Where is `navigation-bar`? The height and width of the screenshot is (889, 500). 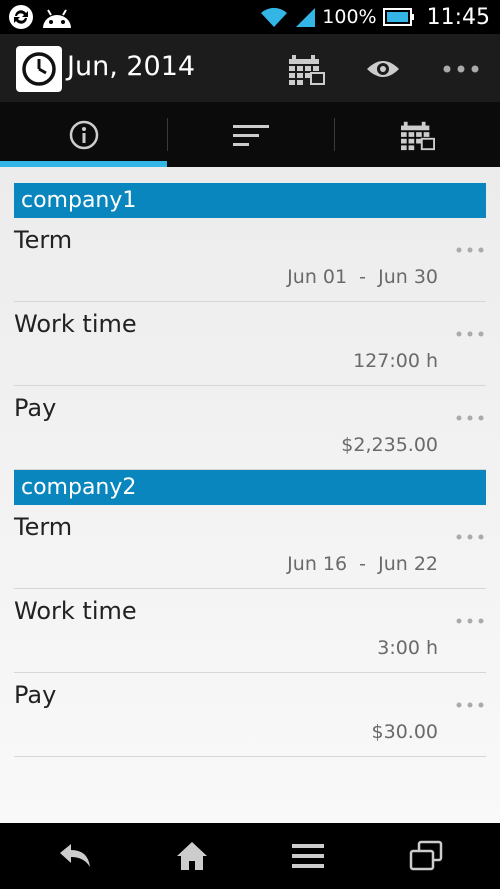 navigation-bar is located at coordinates (250, 856).